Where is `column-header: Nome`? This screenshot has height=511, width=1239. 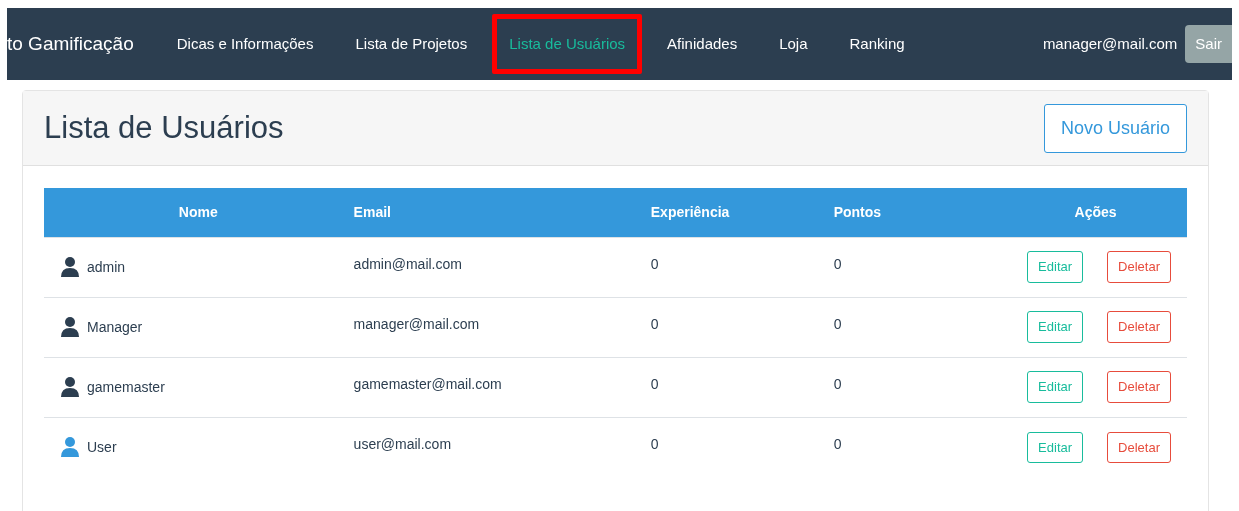 column-header: Nome is located at coordinates (198, 212).